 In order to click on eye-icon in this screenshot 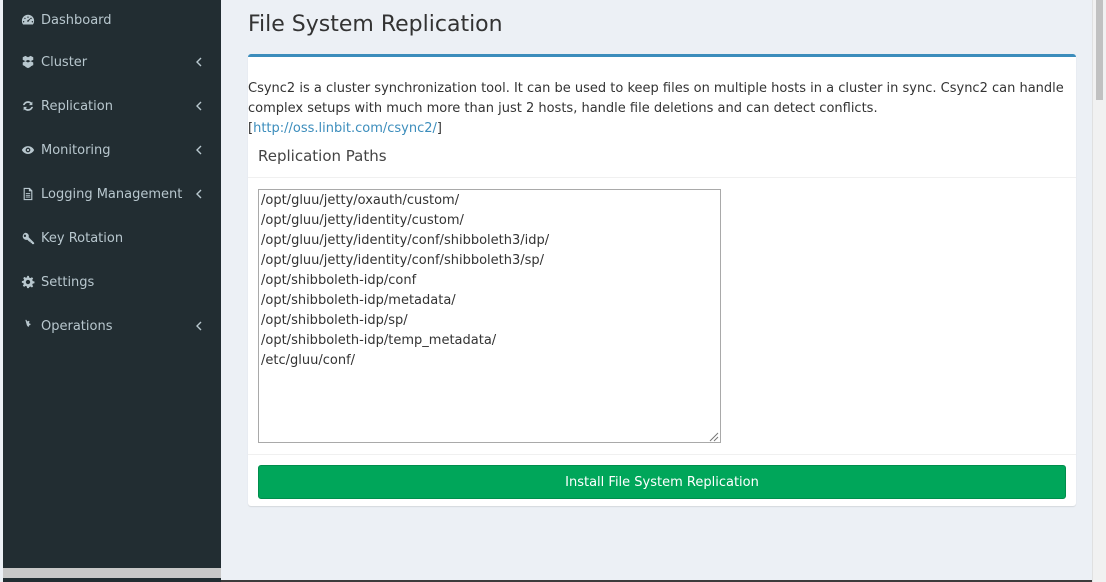, I will do `click(28, 150)`.